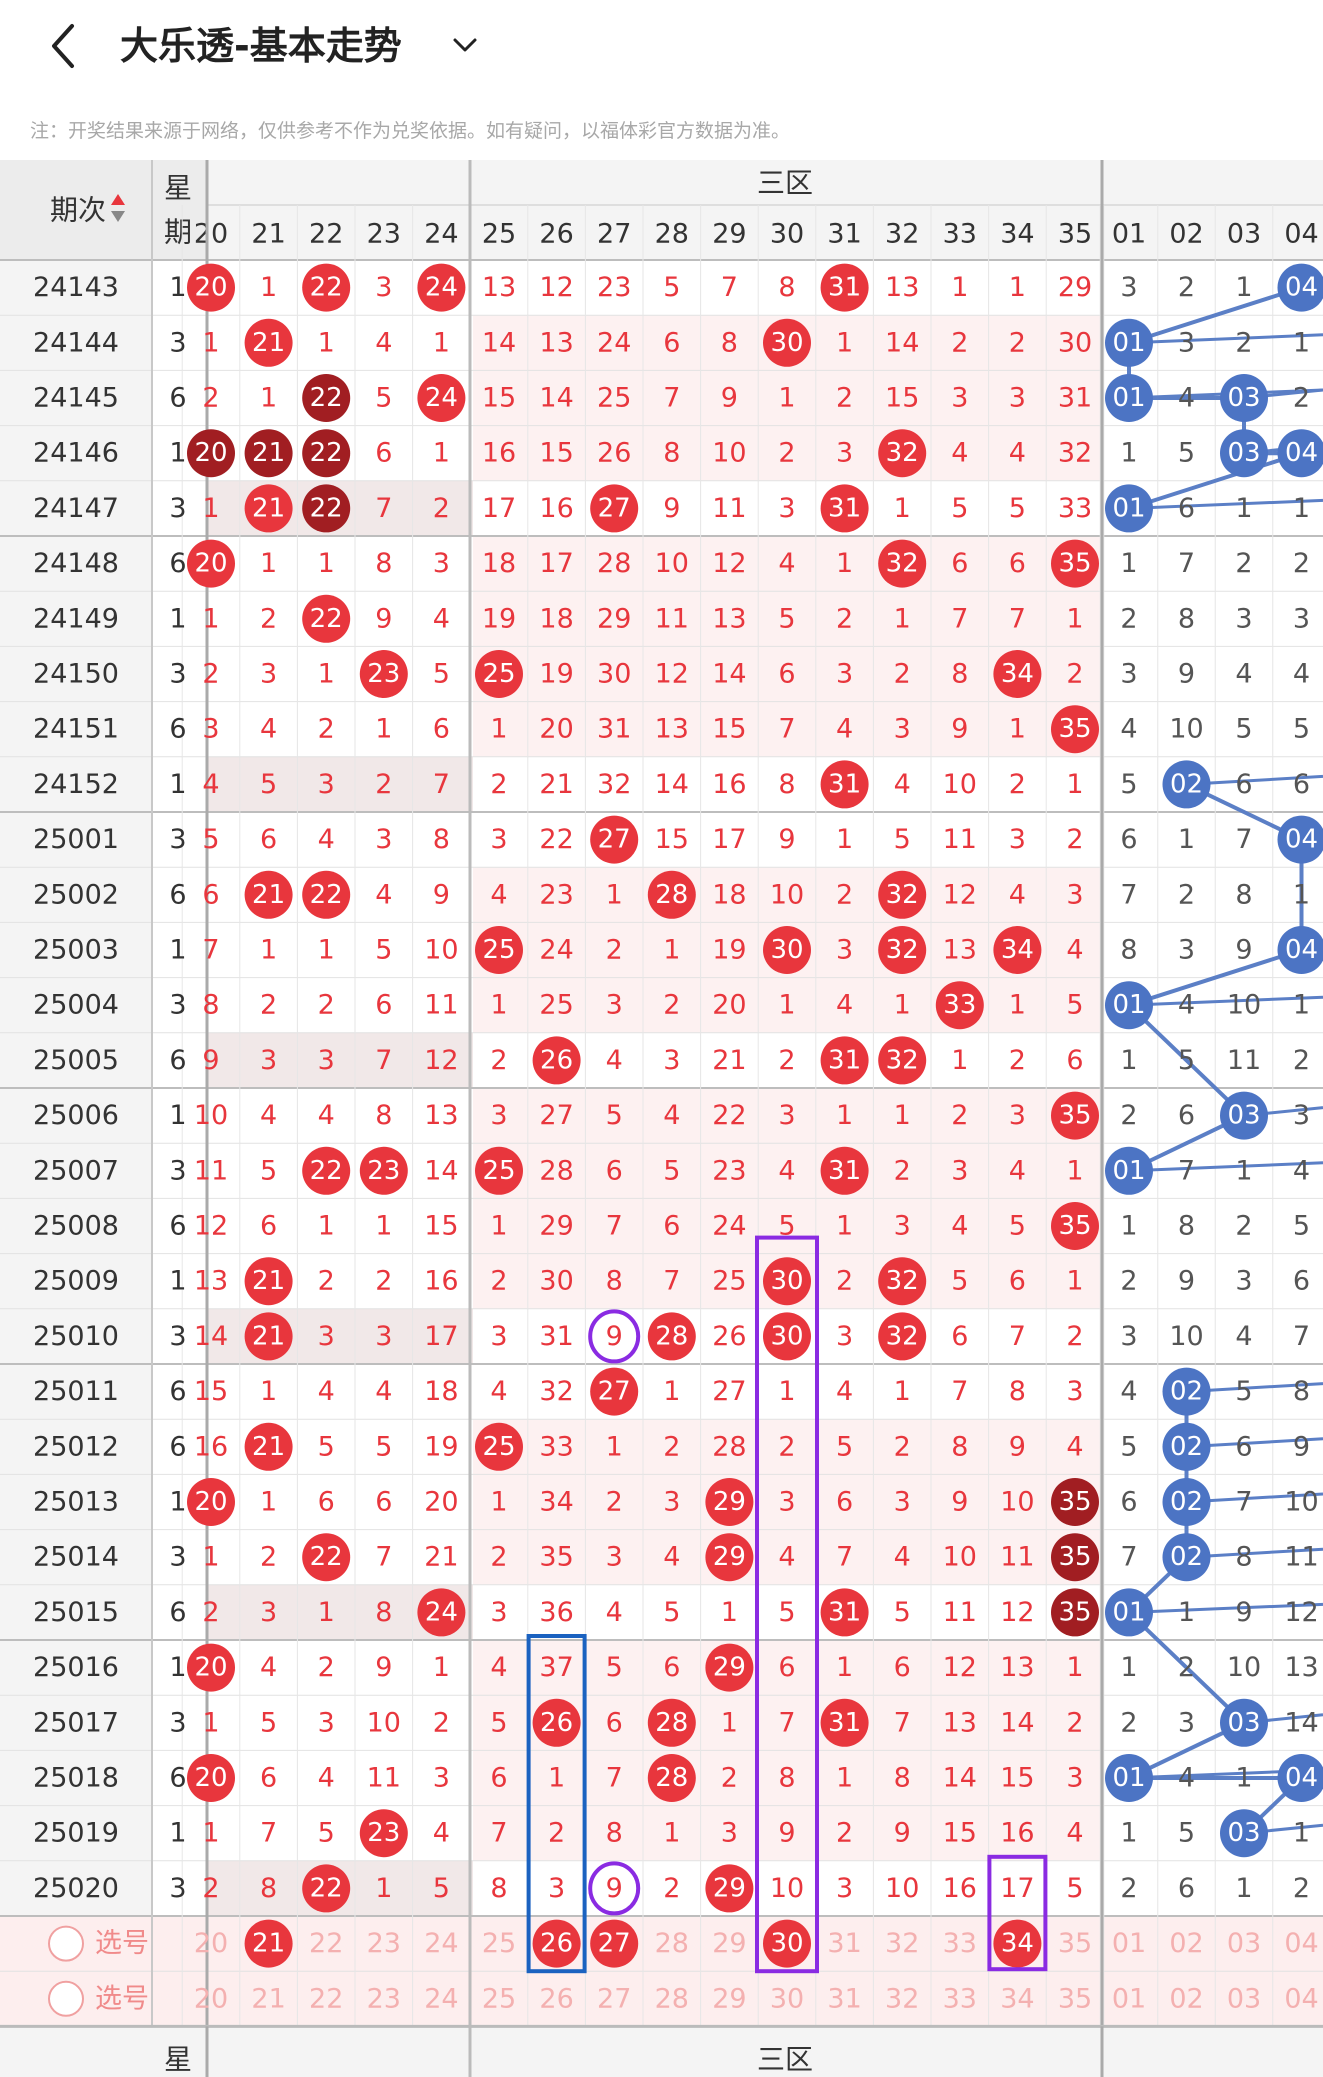 The width and height of the screenshot is (1323, 2077). Describe the element at coordinates (498, 674) in the screenshot. I see `front-ball-number: 25` at that location.